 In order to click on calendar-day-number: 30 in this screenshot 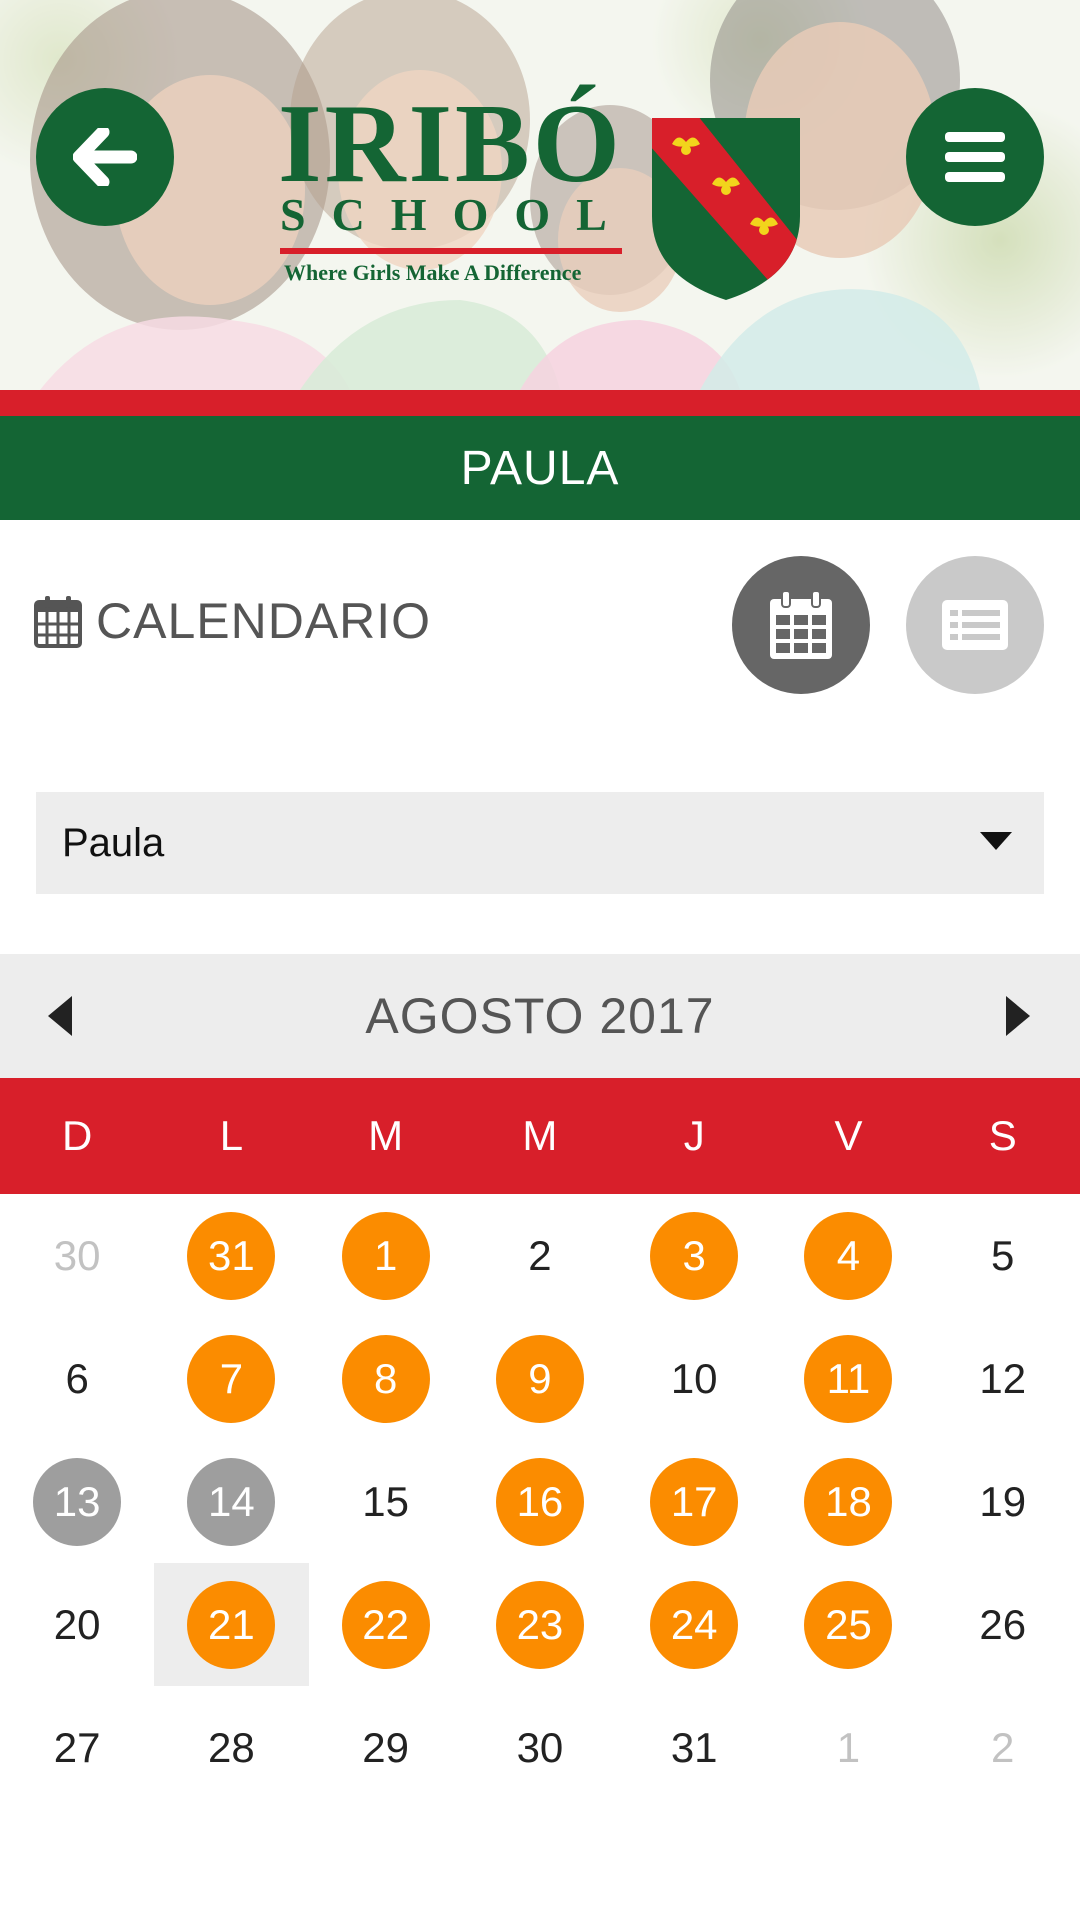, I will do `click(77, 1255)`.